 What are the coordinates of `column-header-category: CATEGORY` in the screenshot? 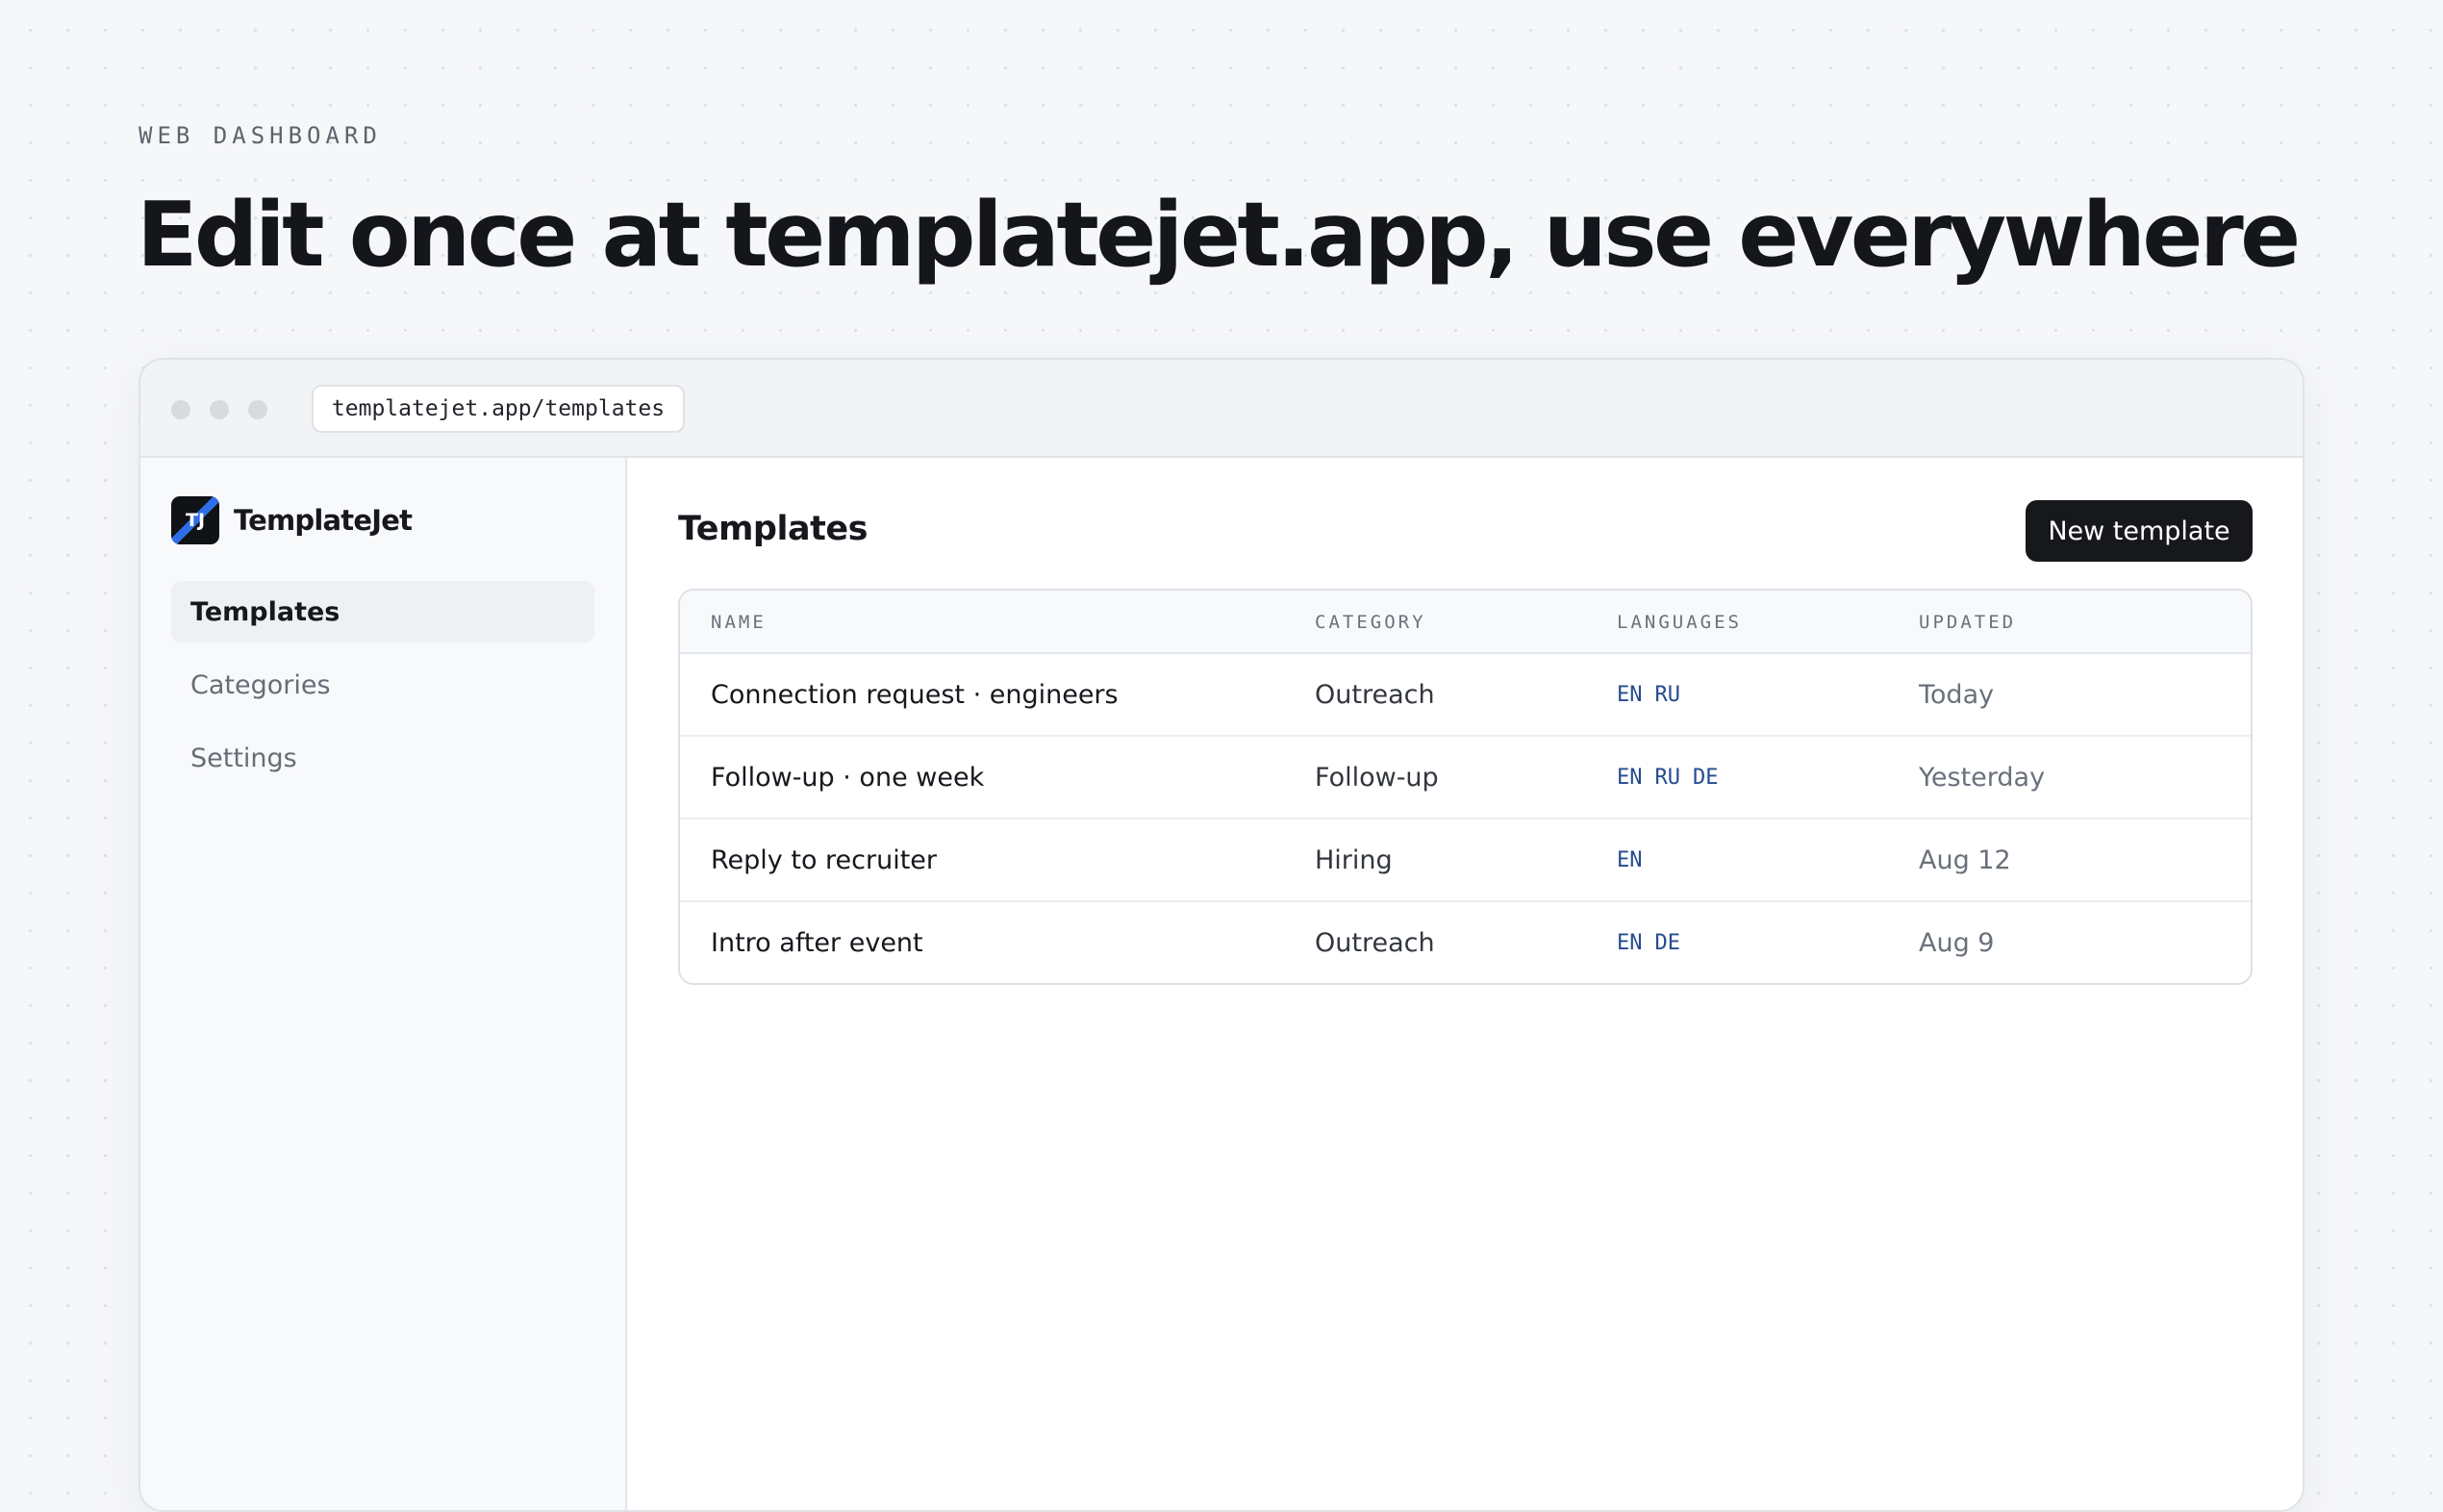 It's located at (1370, 622).